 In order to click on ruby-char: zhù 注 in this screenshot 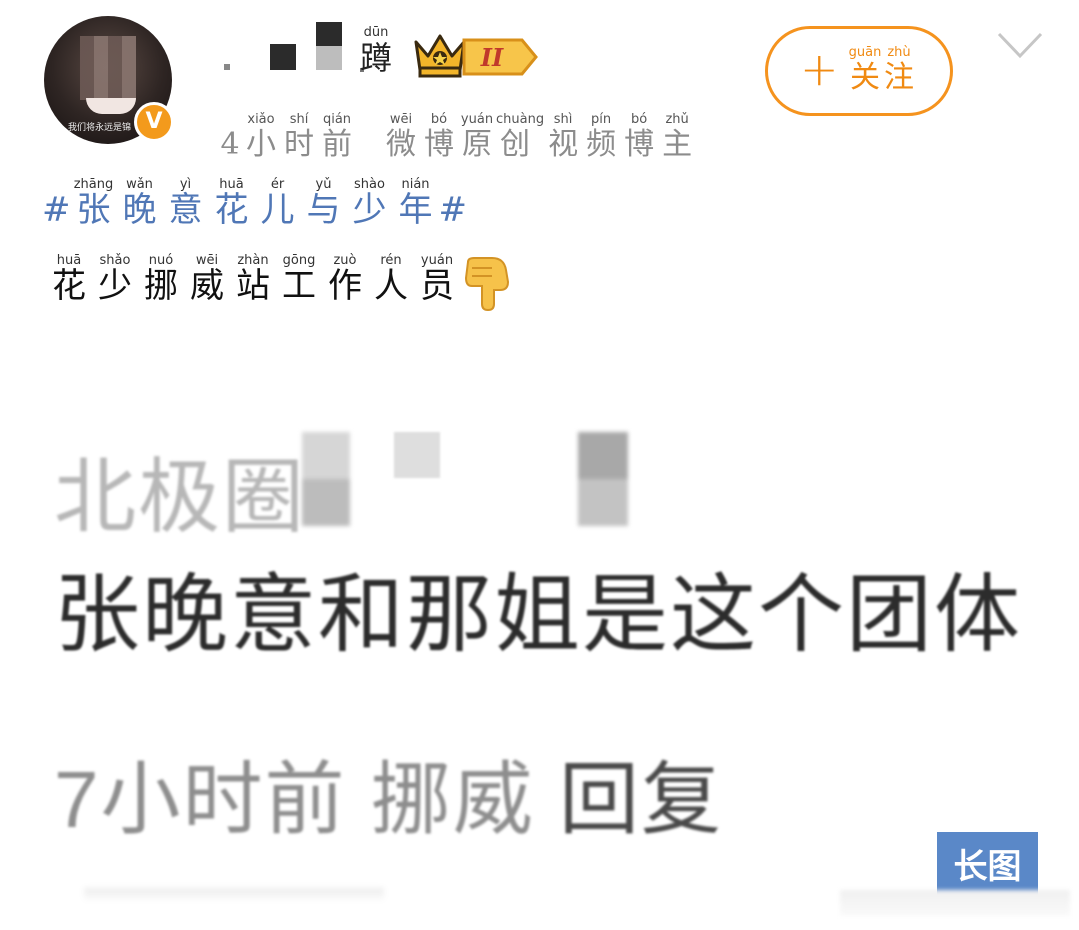, I will do `click(899, 70)`.